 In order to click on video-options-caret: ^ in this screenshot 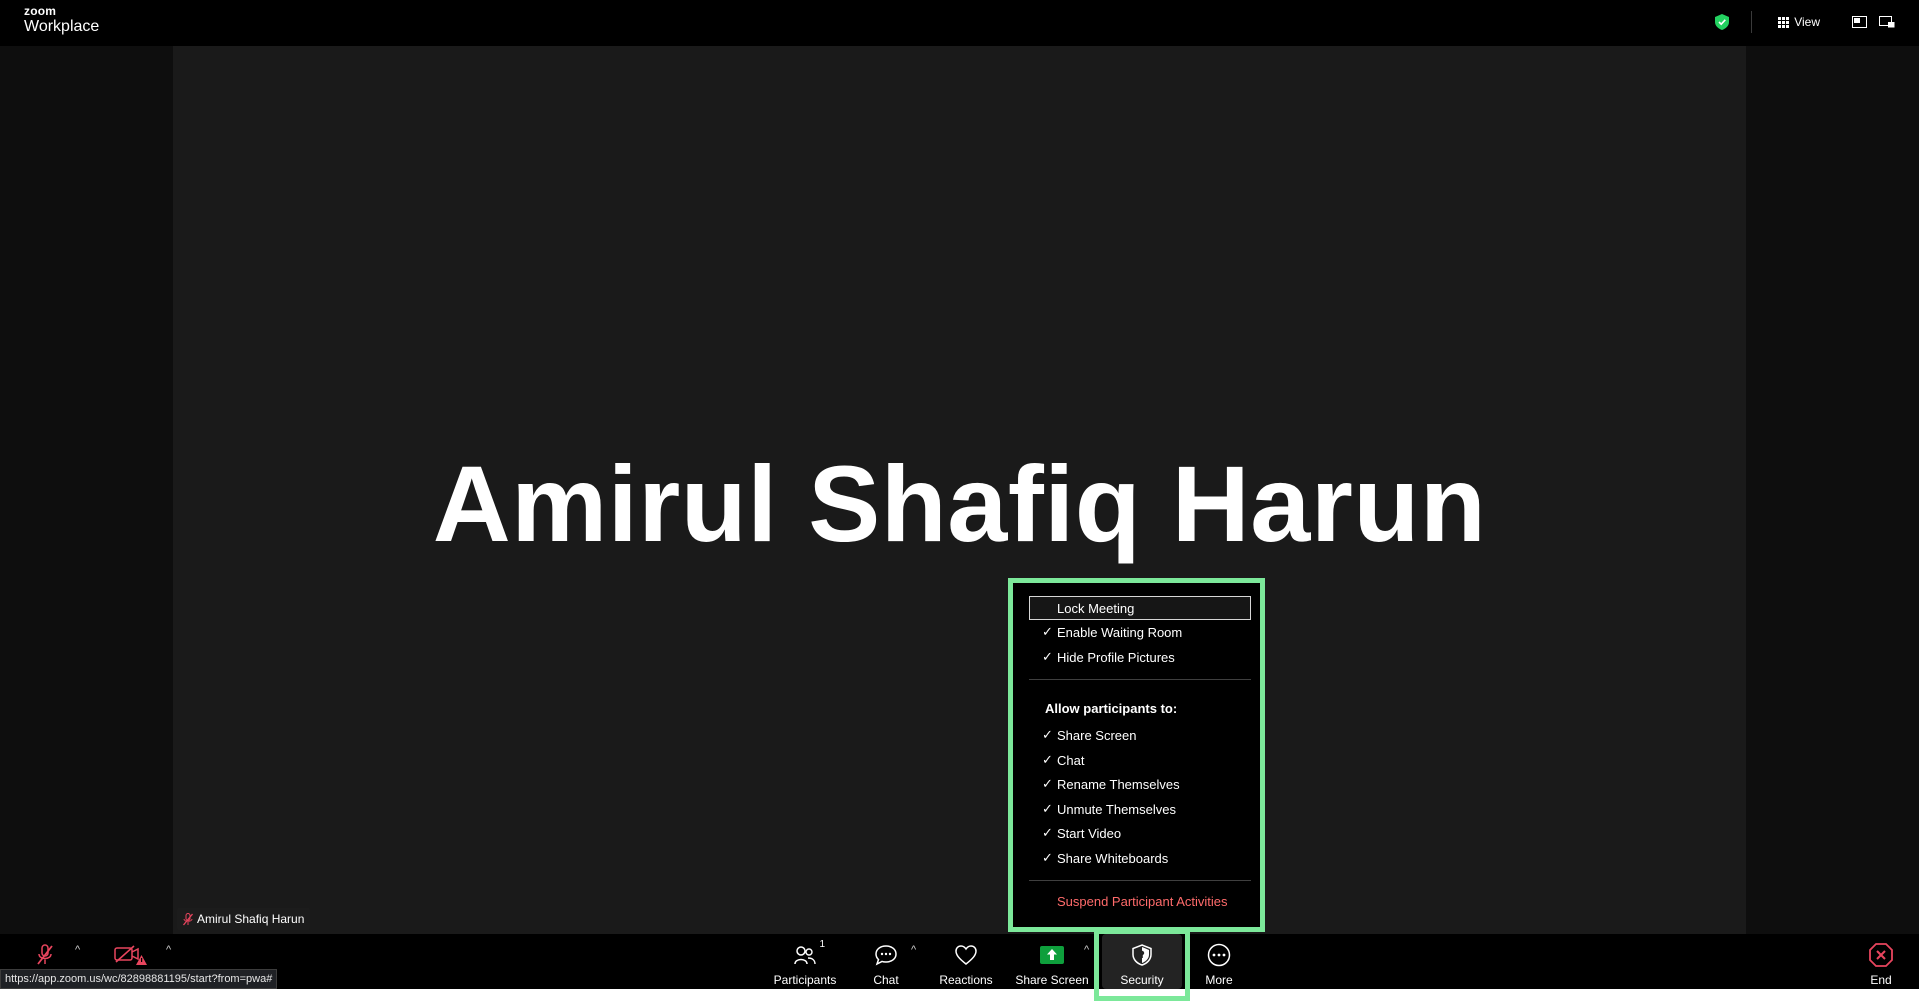, I will do `click(168, 950)`.